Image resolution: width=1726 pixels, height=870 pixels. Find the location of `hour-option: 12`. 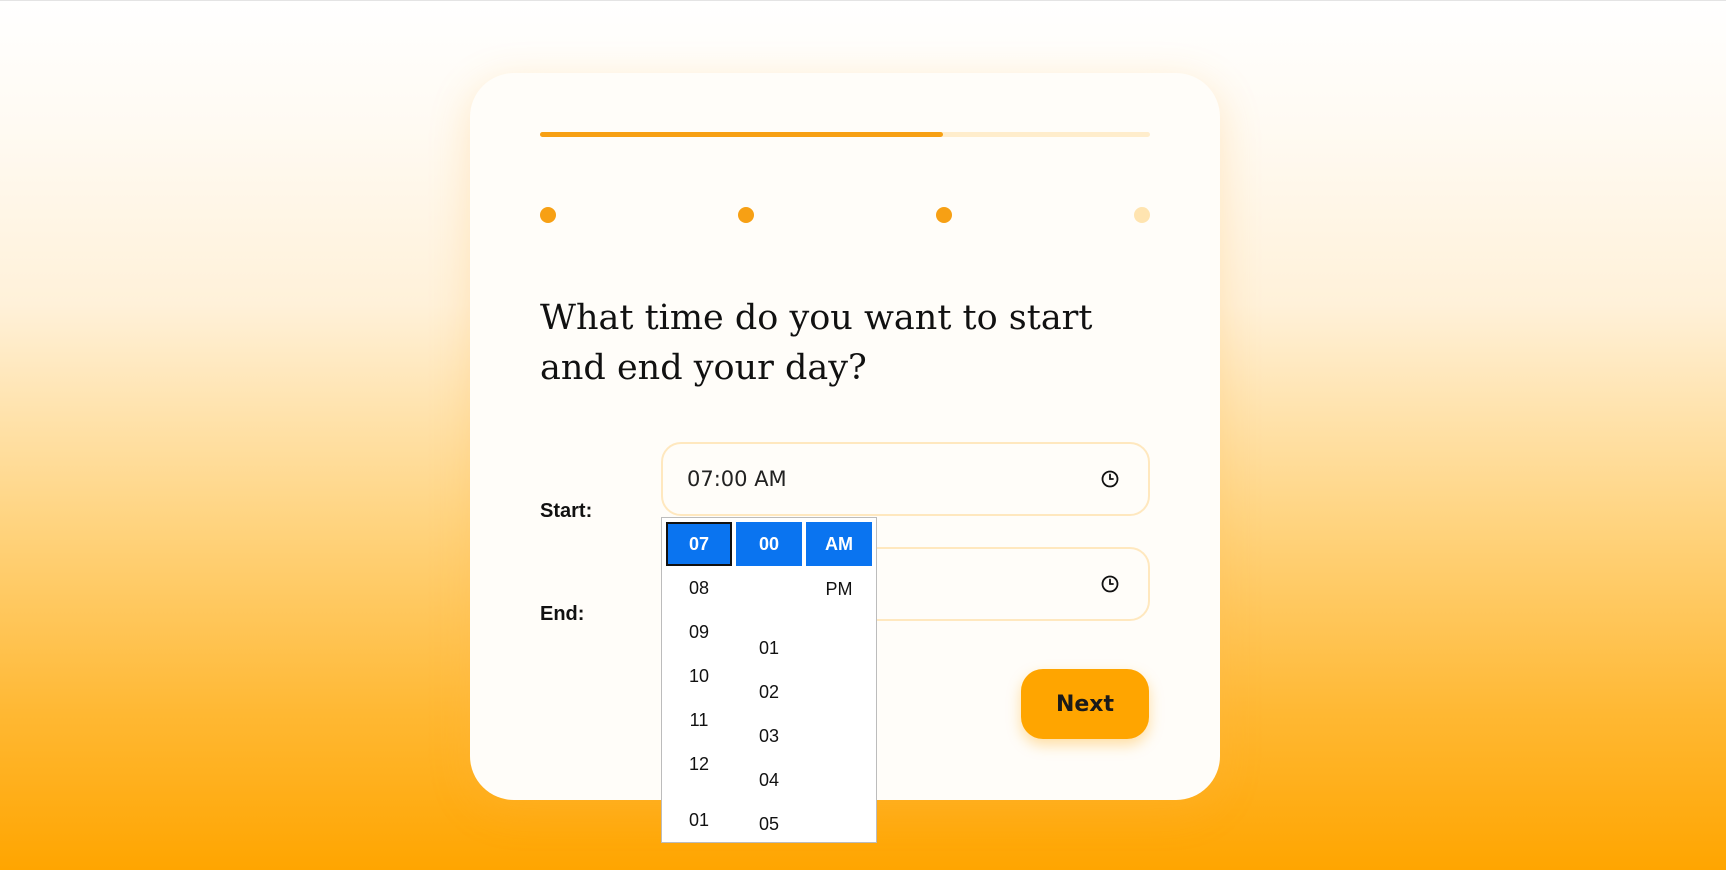

hour-option: 12 is located at coordinates (699, 764).